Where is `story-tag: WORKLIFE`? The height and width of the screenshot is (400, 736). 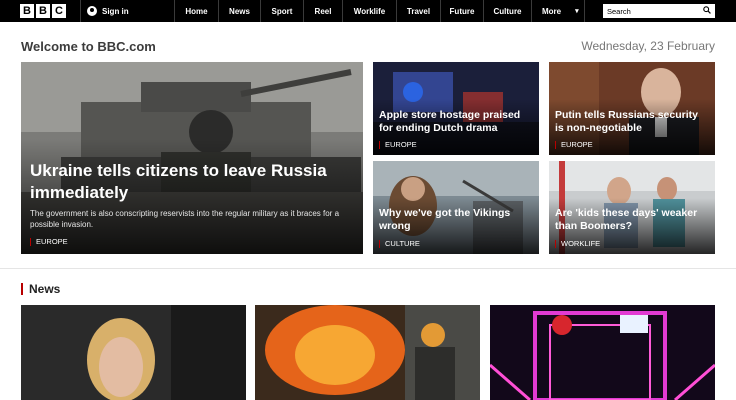
story-tag: WORKLIFE is located at coordinates (577, 244).